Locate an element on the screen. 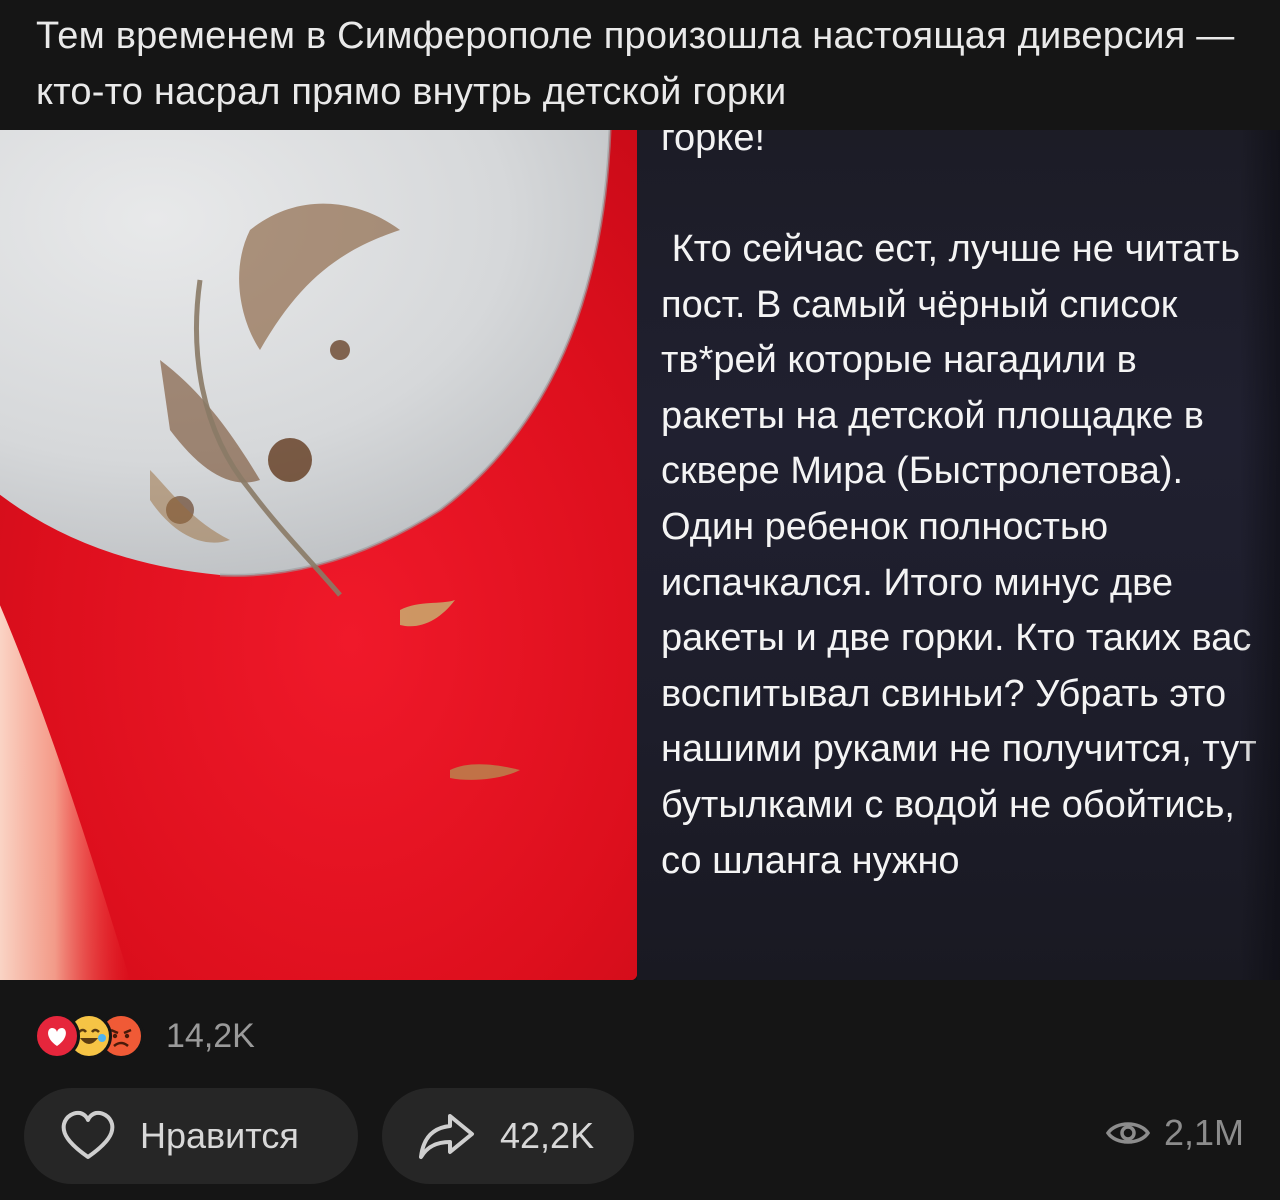  like-button: Нравится is located at coordinates (191, 1136).